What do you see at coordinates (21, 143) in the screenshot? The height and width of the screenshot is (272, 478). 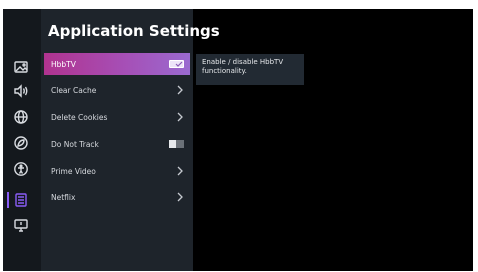 I see `power-icon` at bounding box center [21, 143].